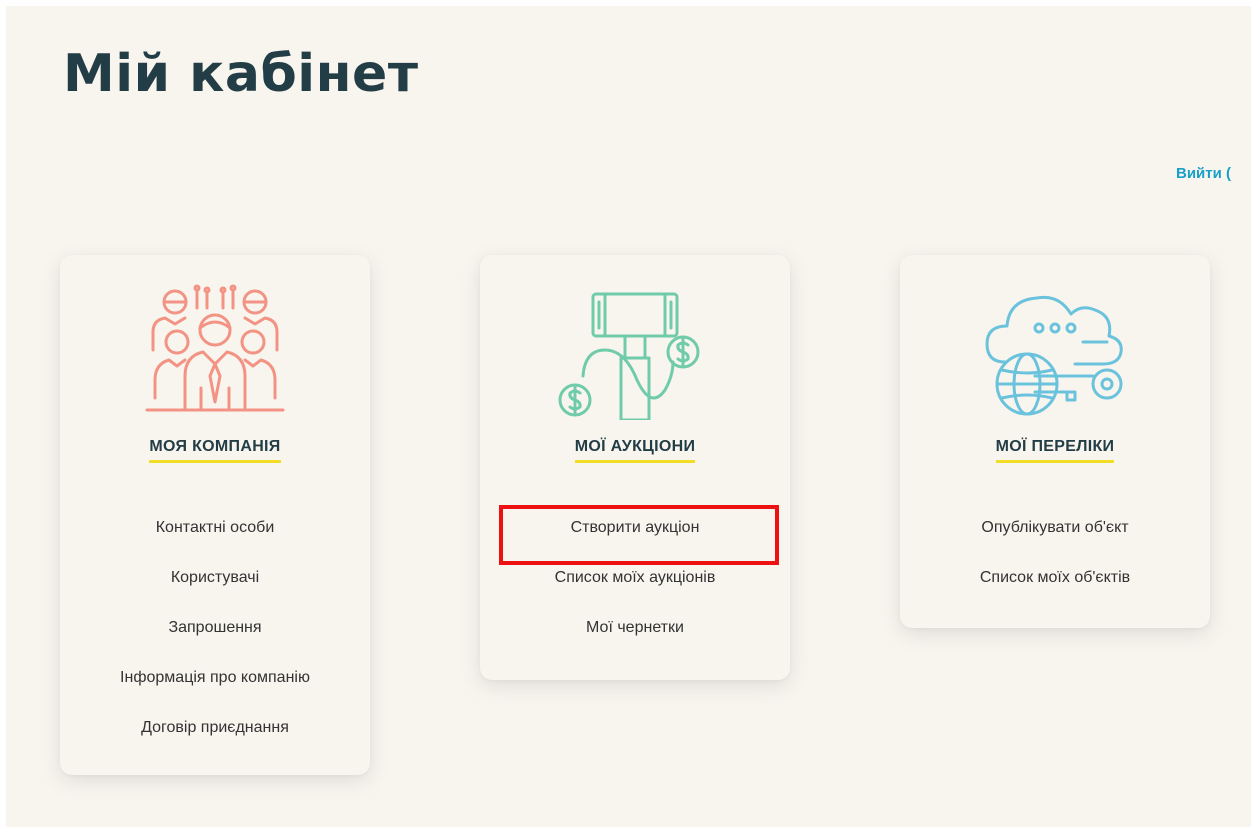 This screenshot has height=827, width=1251. What do you see at coordinates (1055, 350) in the screenshot?
I see `cloud-globe-key-icon` at bounding box center [1055, 350].